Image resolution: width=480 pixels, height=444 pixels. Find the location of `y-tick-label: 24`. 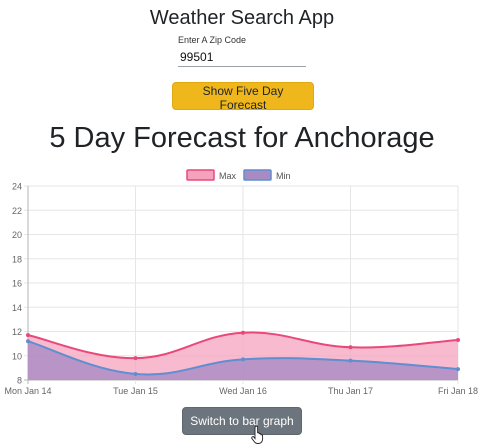

y-tick-label: 24 is located at coordinates (17, 187).